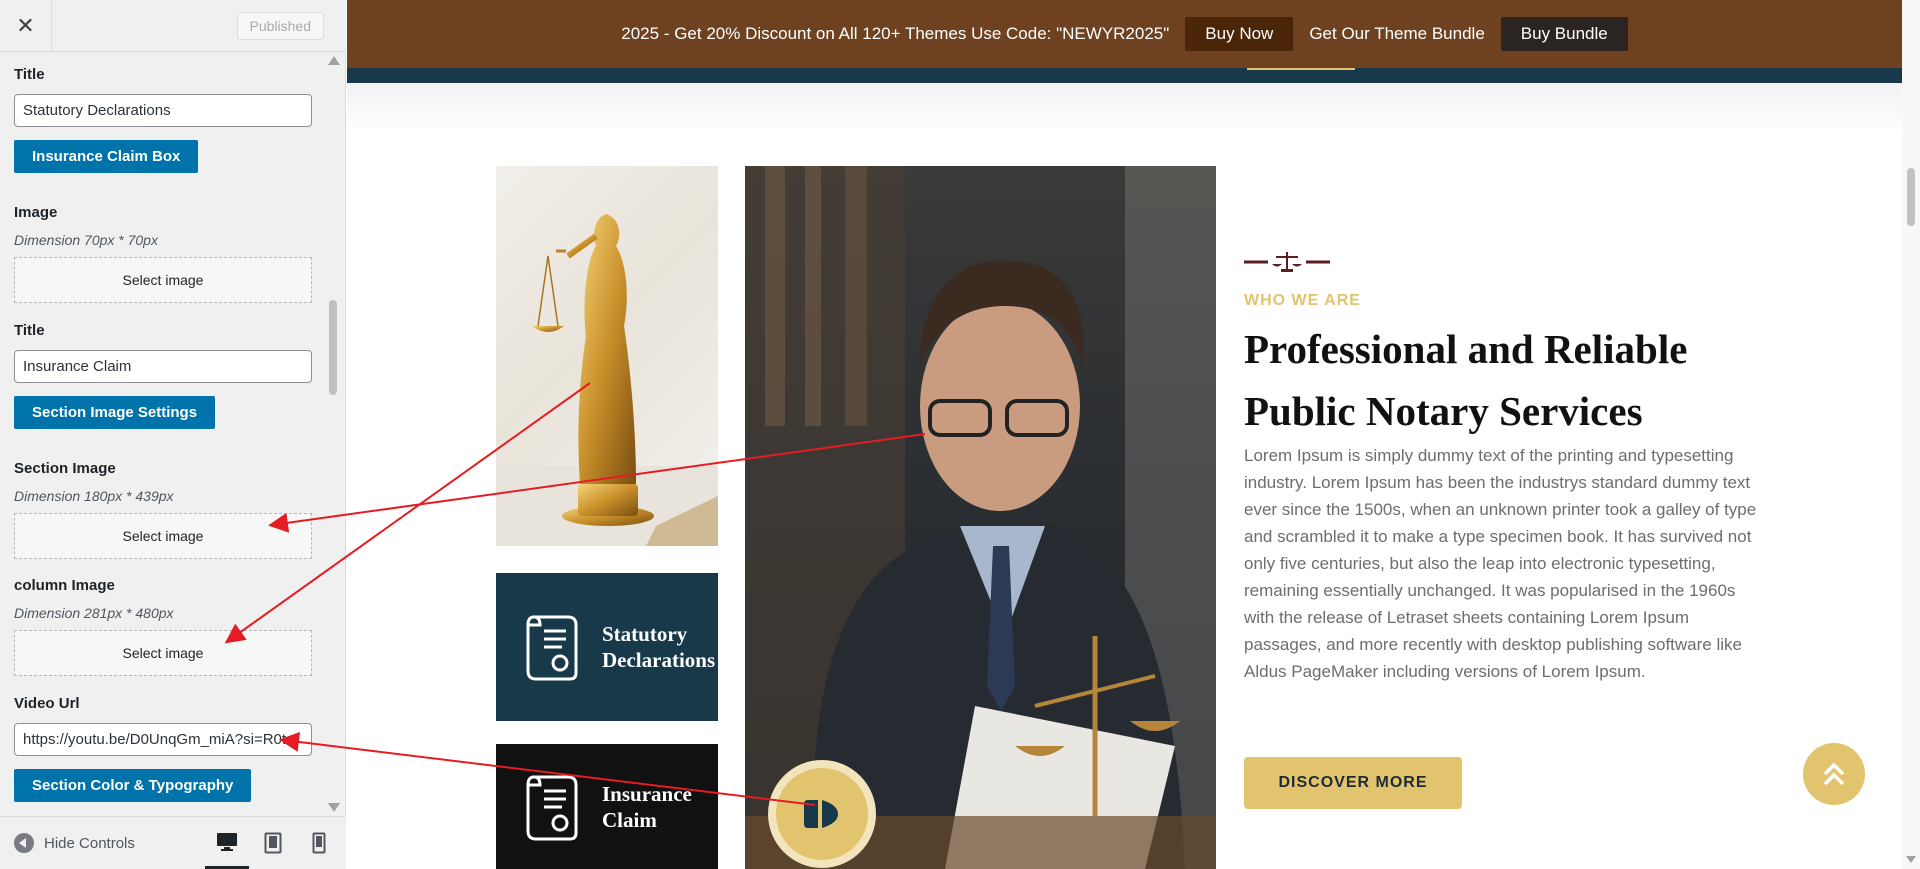  What do you see at coordinates (1564, 34) in the screenshot?
I see `buy-bundle-button: Buy Bundle` at bounding box center [1564, 34].